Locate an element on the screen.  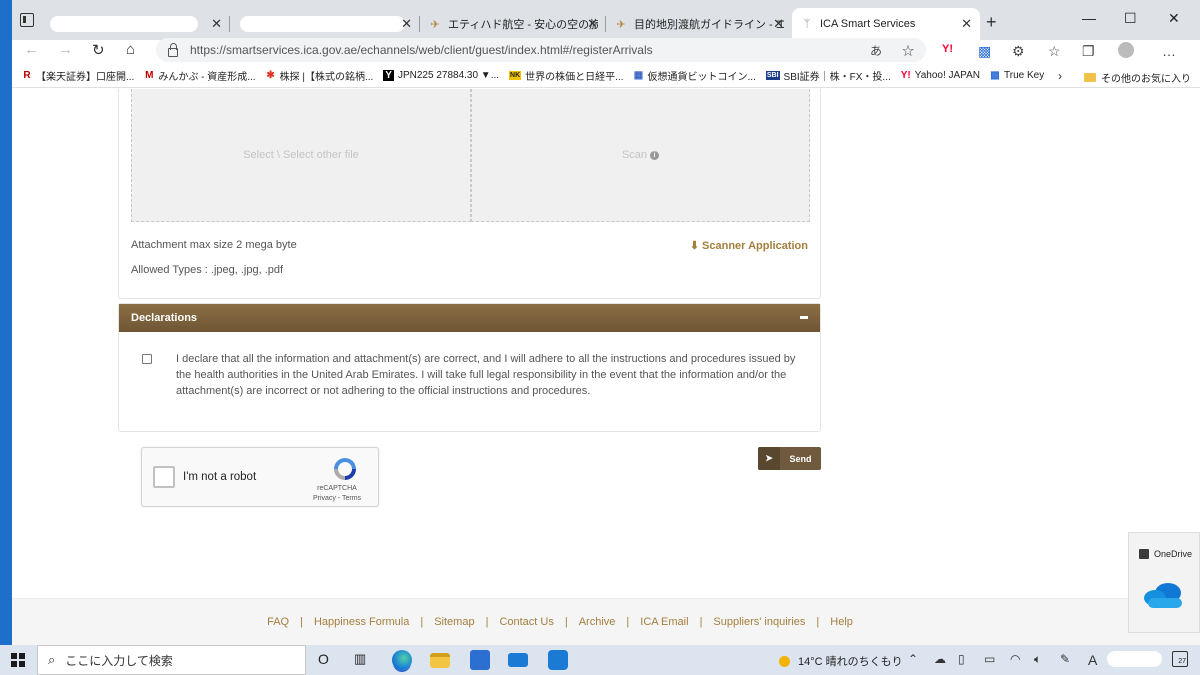
yahoo-extension-icon: Y! is located at coordinates (947, 49).